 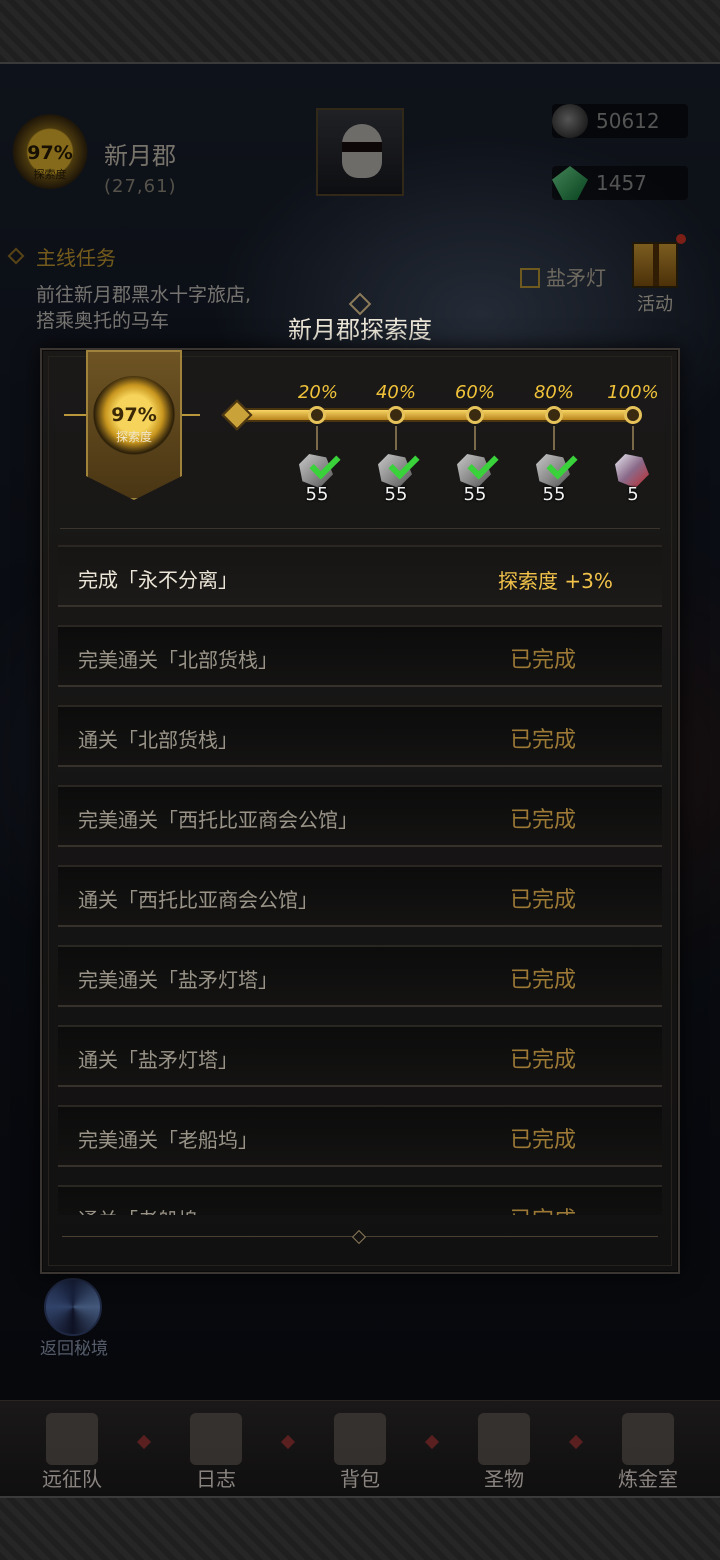 I want to click on task-text: 通关「老船坞」, so click(x=148, y=1209).